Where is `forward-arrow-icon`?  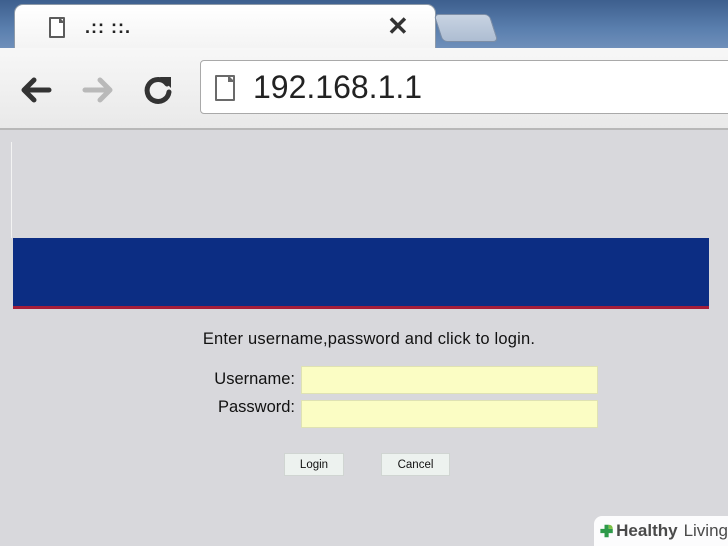
forward-arrow-icon is located at coordinates (97, 90).